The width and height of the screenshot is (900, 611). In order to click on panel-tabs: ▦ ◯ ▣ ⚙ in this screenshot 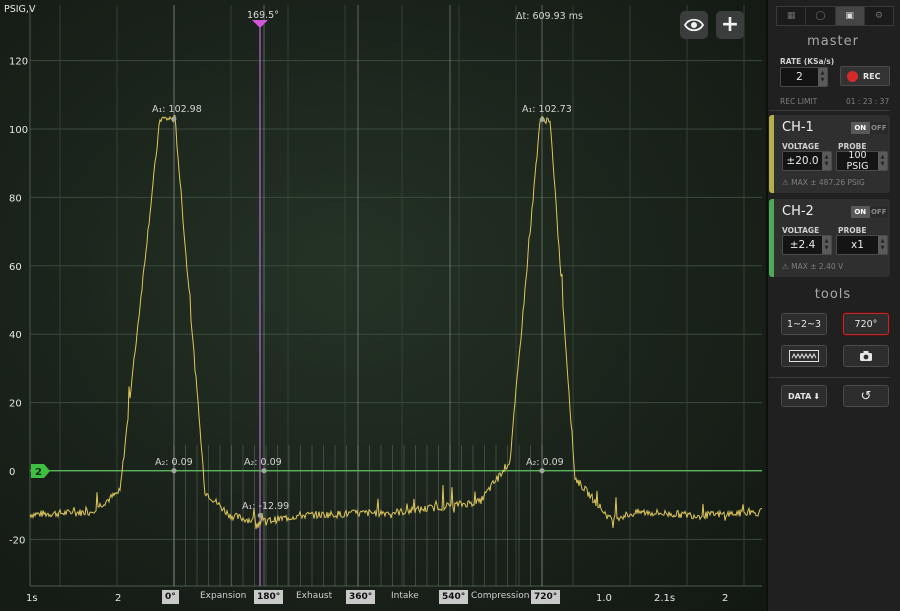, I will do `click(835, 16)`.